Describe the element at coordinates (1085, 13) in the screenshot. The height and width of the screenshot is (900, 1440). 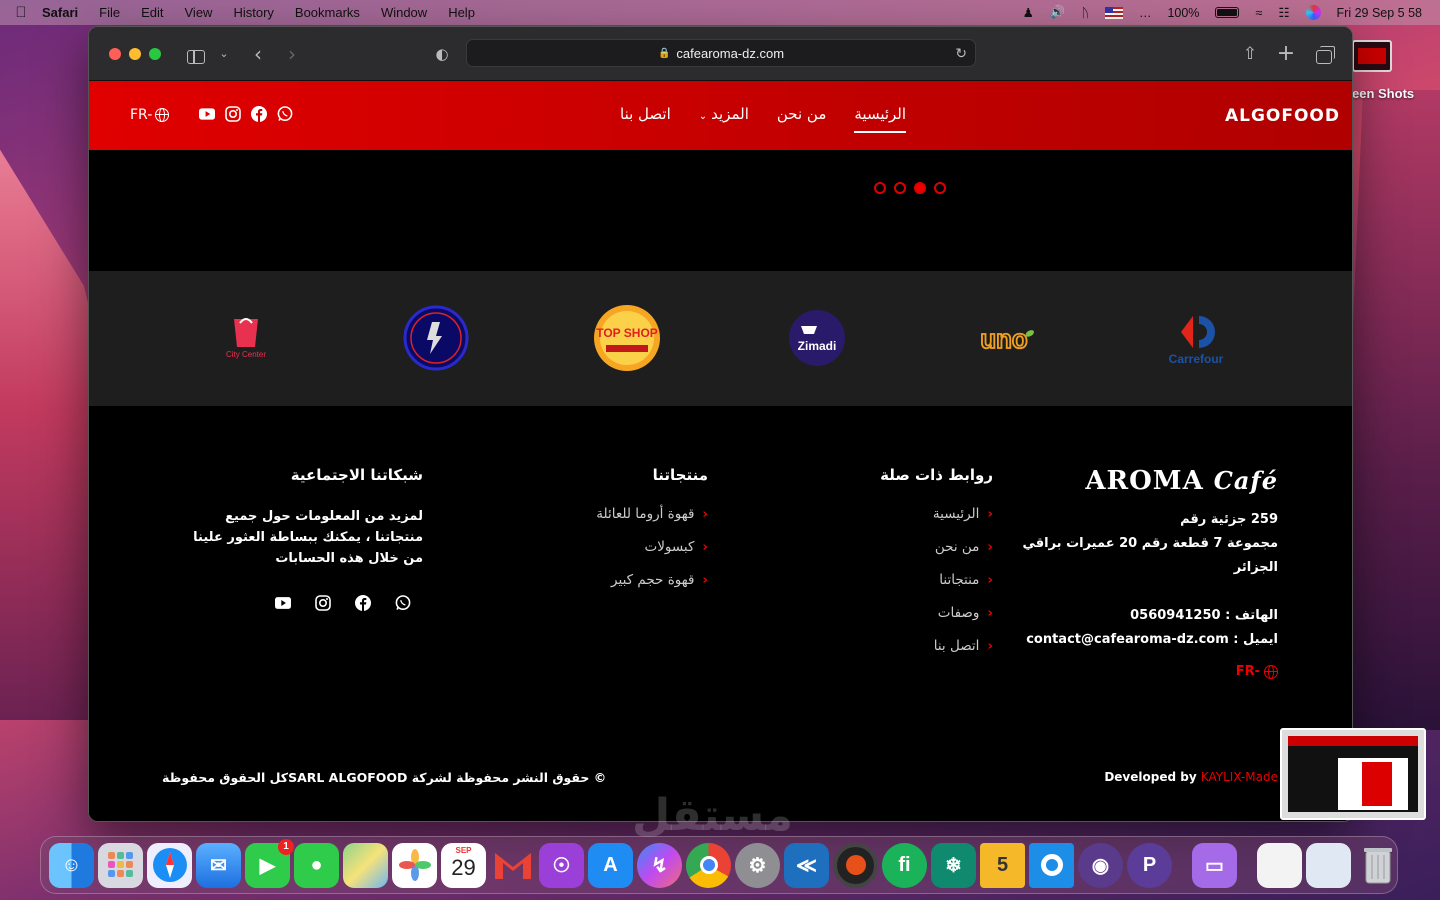
I see `bluetooth-icon: ᚢ` at that location.